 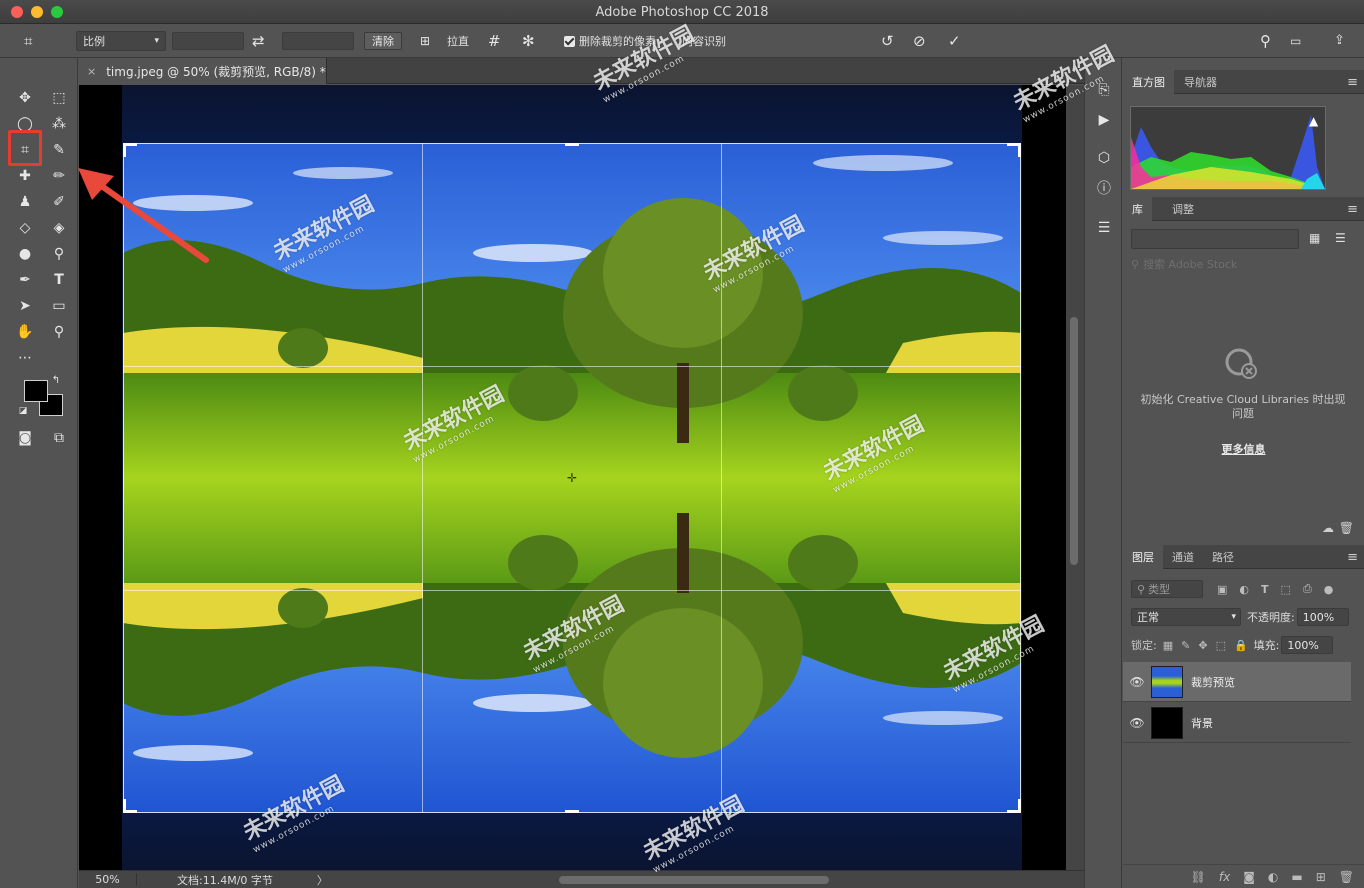 What do you see at coordinates (36, 391) in the screenshot?
I see `foreground-color-swatch` at bounding box center [36, 391].